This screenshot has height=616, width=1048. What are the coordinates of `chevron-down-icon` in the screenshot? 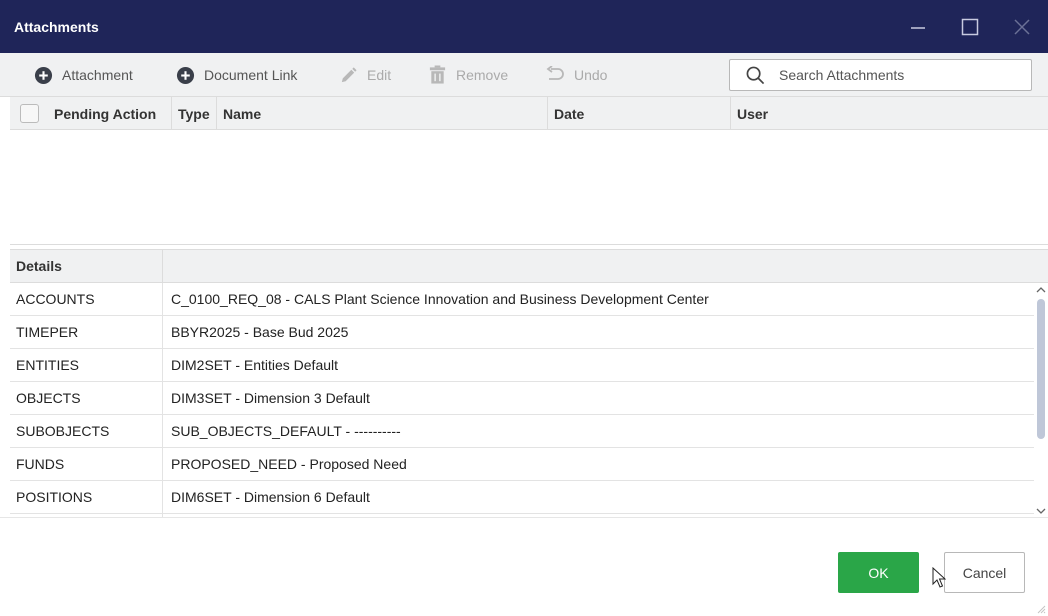 It's located at (1041, 511).